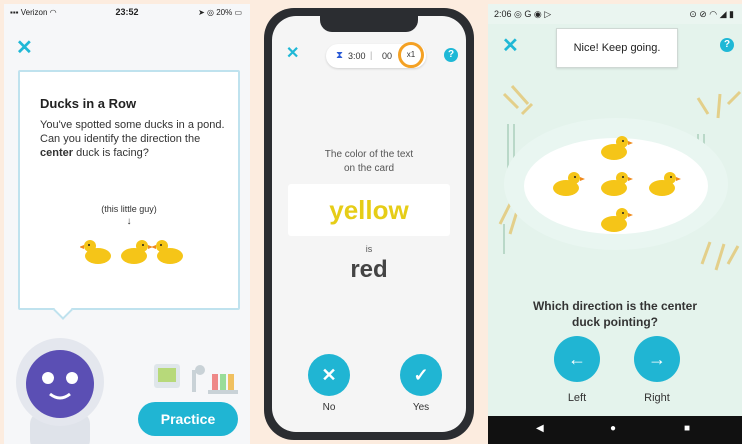  Describe the element at coordinates (615, 306) in the screenshot. I see `question-line-1: Which direction is the center` at that location.